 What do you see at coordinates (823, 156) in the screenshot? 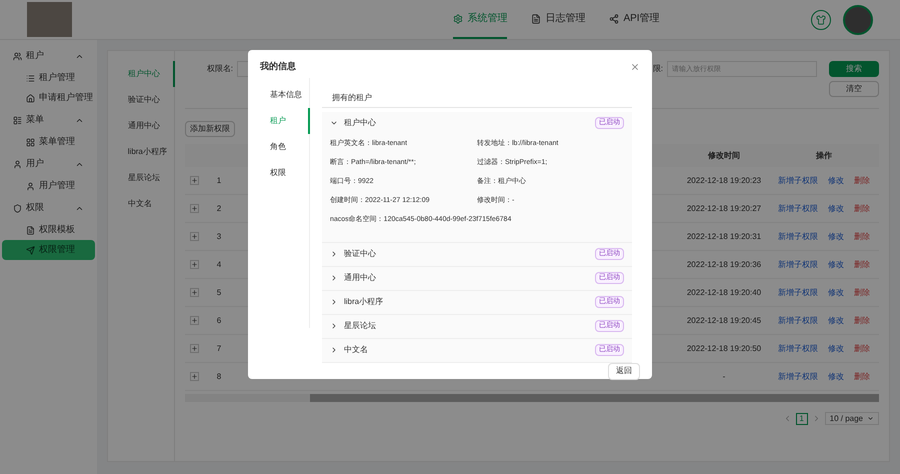
I see `column-header: 操作` at bounding box center [823, 156].